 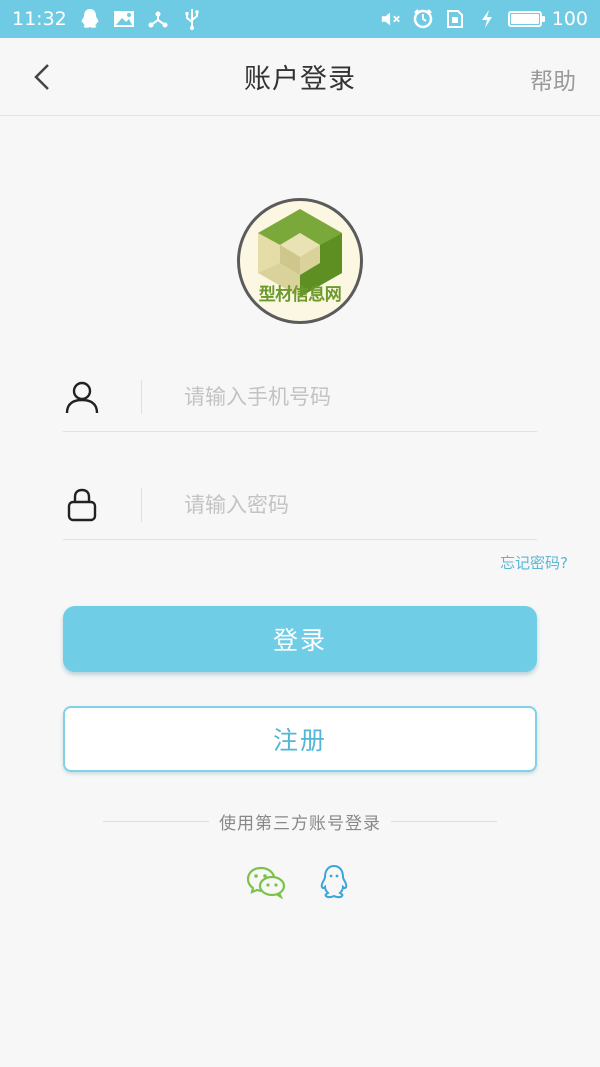 I want to click on page-title: 账户登录, so click(x=300, y=79).